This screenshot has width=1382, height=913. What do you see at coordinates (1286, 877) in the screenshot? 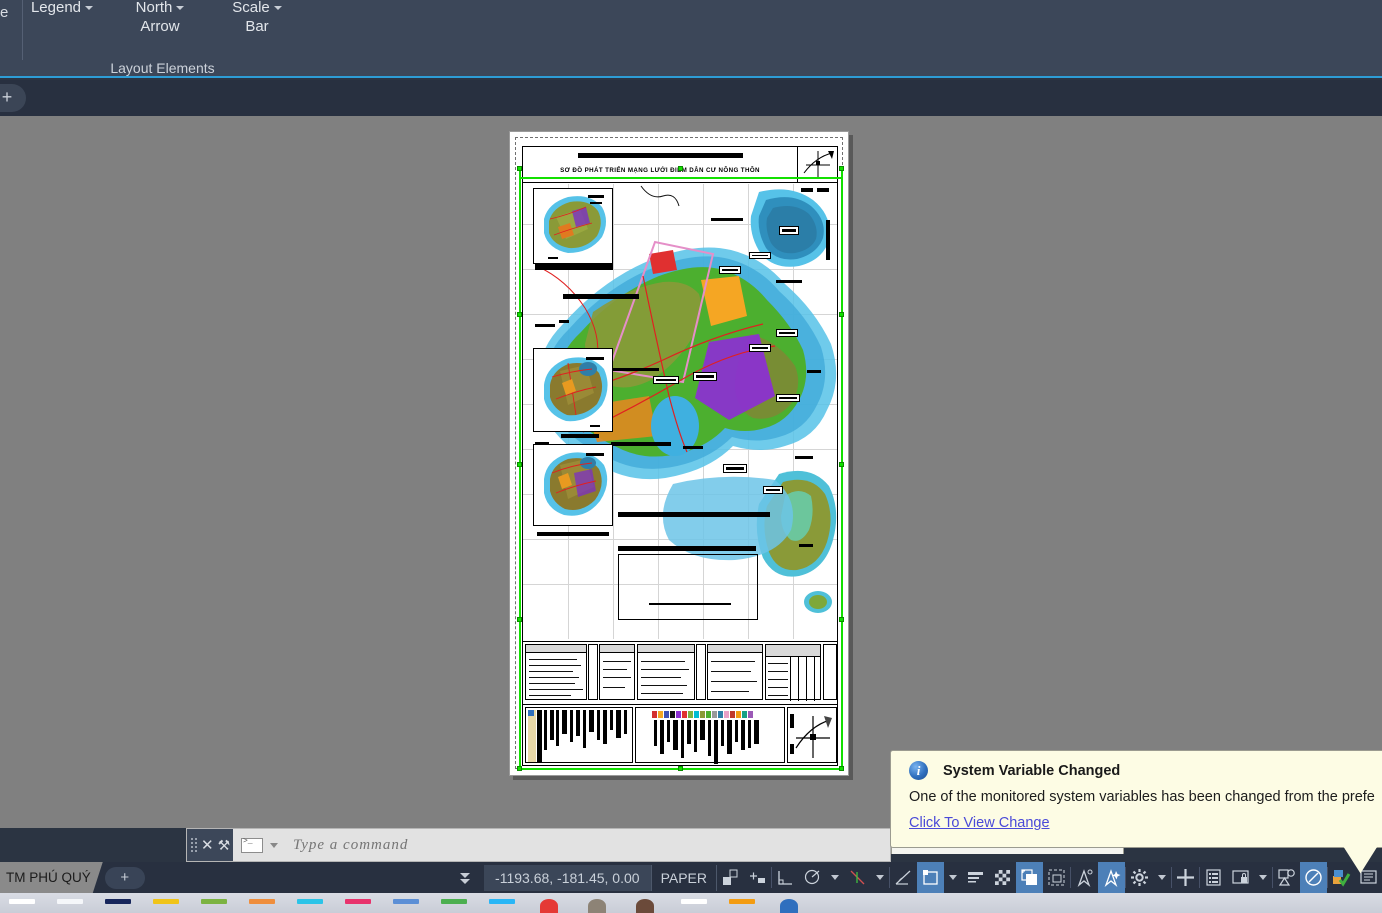
I see `isolate-objects-icon` at bounding box center [1286, 877].